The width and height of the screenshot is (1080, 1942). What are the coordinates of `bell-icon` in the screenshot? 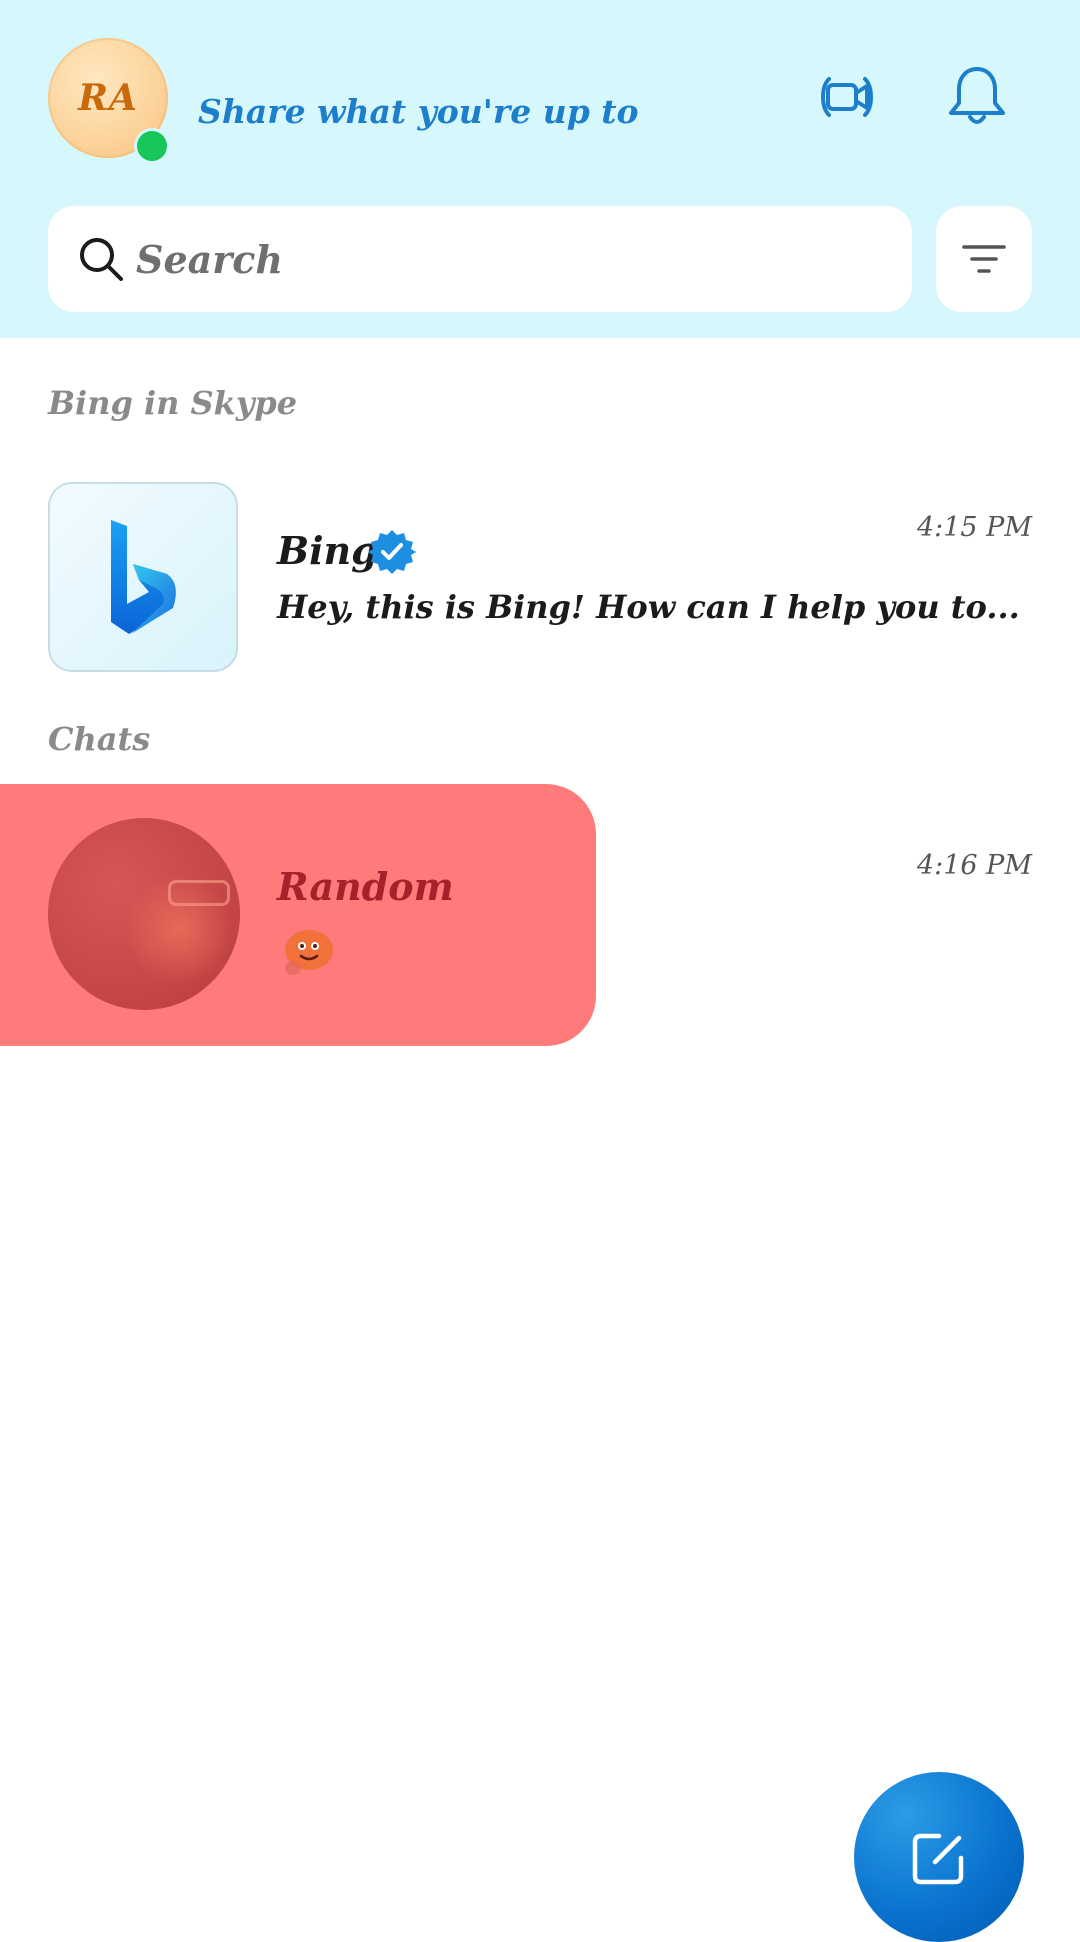 It's located at (977, 95).